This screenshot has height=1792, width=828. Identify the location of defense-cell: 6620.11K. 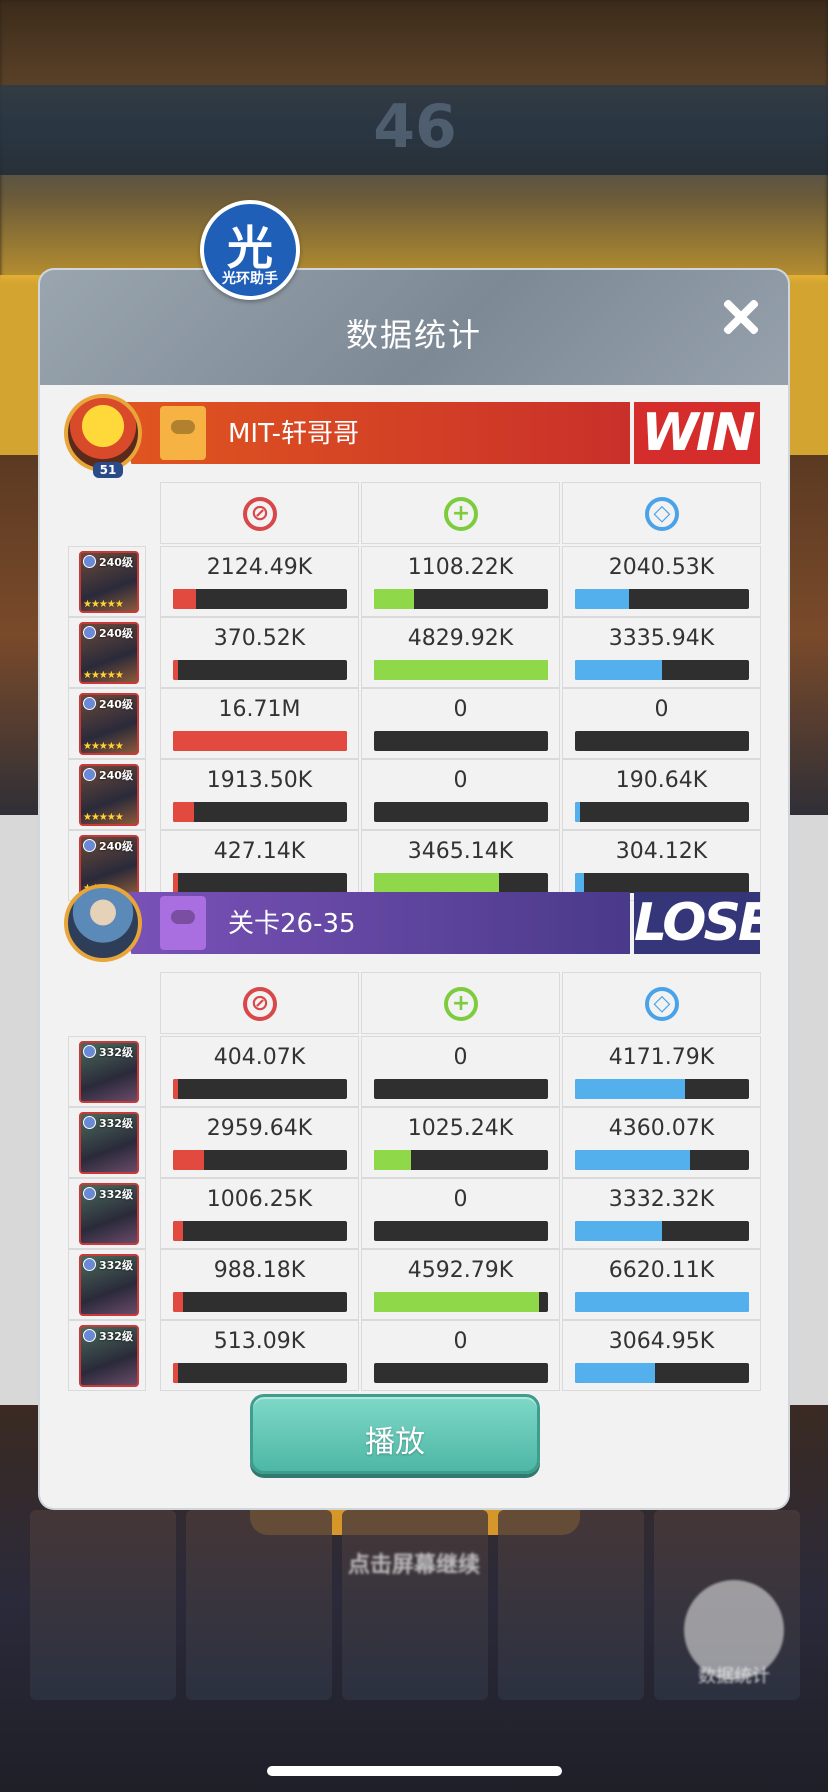
(661, 1284).